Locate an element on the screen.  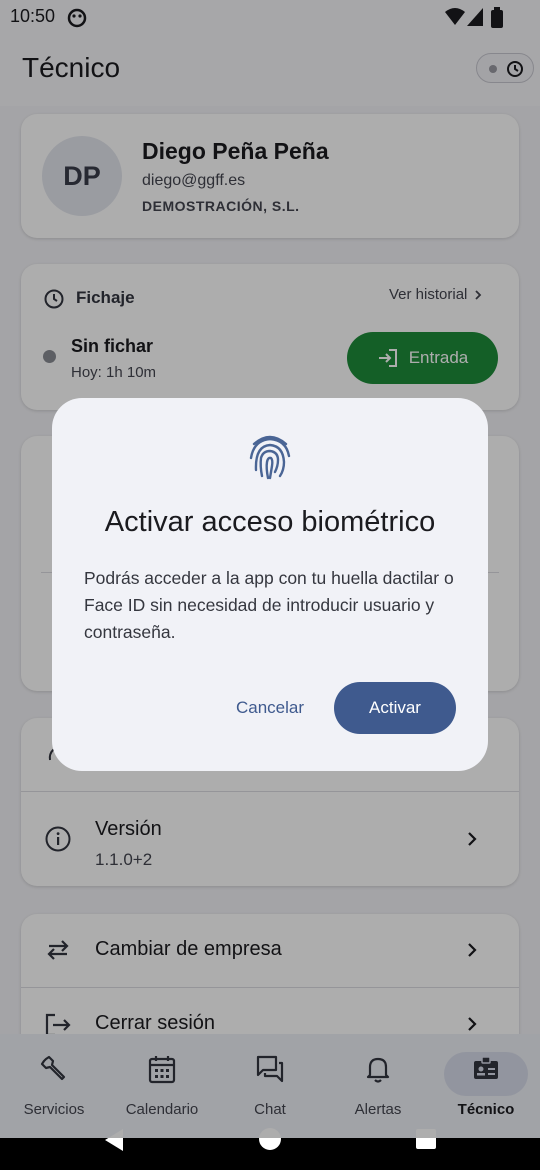
system-nav-bar is located at coordinates (270, 1149).